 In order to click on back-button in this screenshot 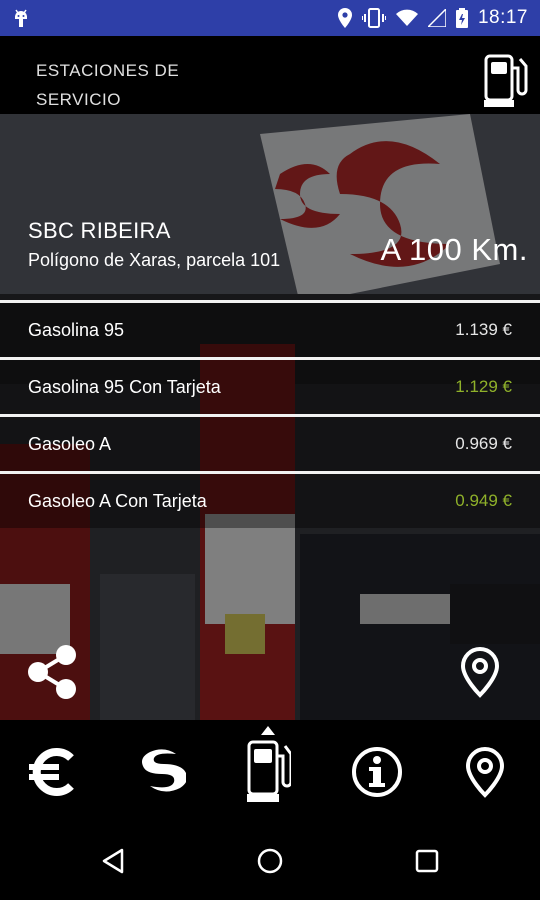, I will do `click(113, 863)`.